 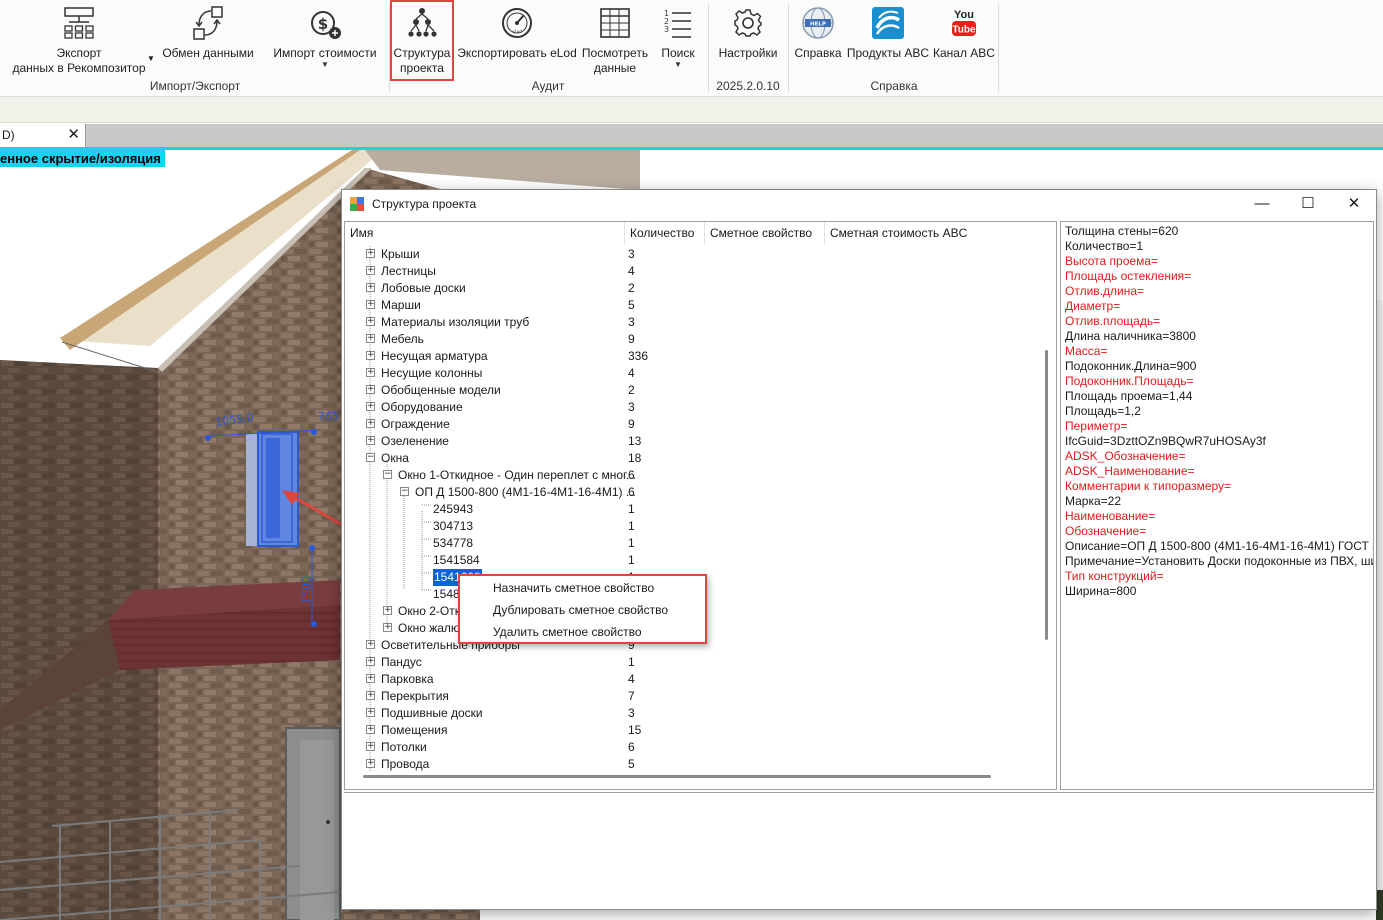 What do you see at coordinates (700, 747) in the screenshot?
I see `tree-row: + Потолки 6` at bounding box center [700, 747].